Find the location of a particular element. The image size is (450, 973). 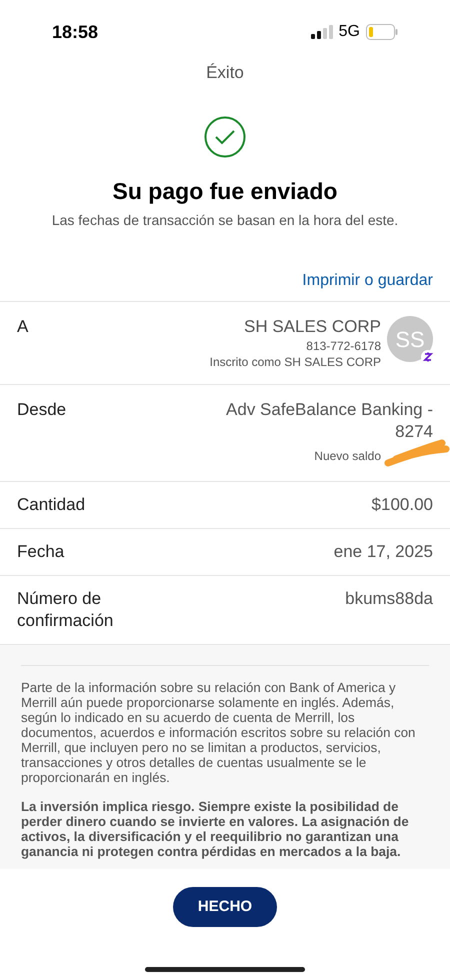

detail-value: bkums88da is located at coordinates (389, 599).